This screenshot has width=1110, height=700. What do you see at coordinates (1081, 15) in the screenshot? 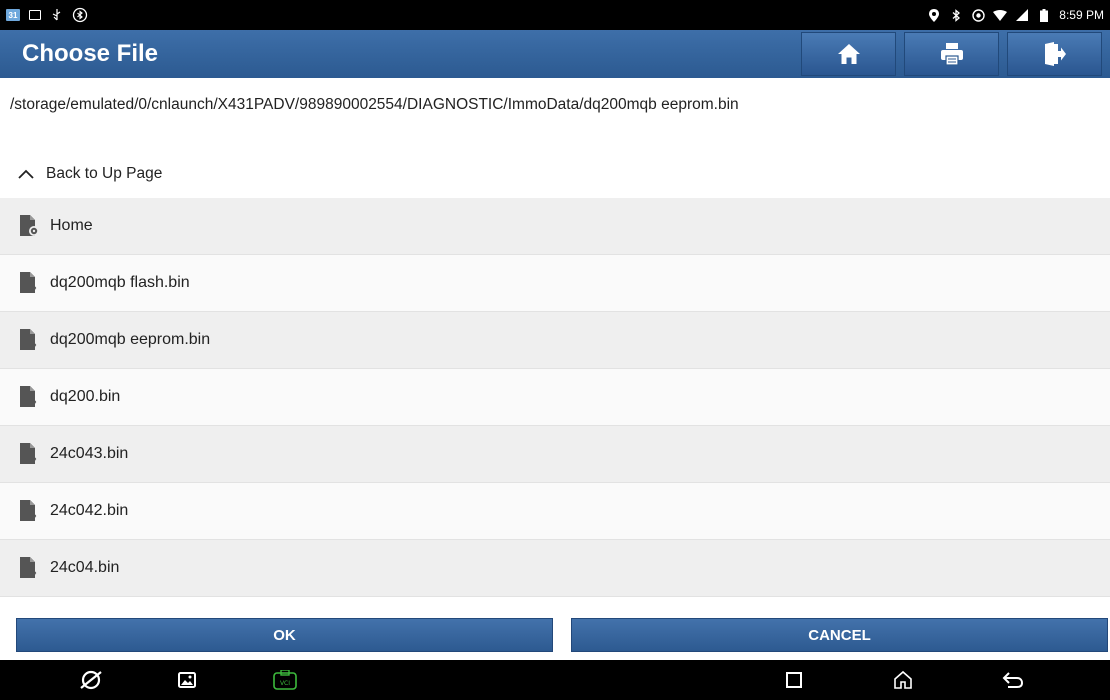
I see `clock-text: 8:59 PM` at bounding box center [1081, 15].